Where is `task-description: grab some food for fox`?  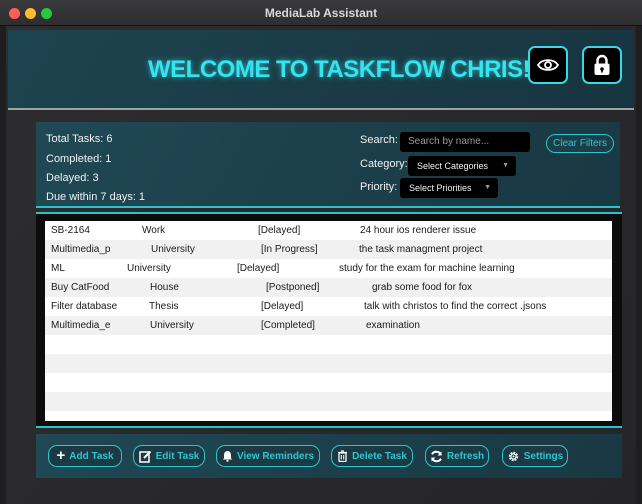 task-description: grab some food for fox is located at coordinates (422, 287).